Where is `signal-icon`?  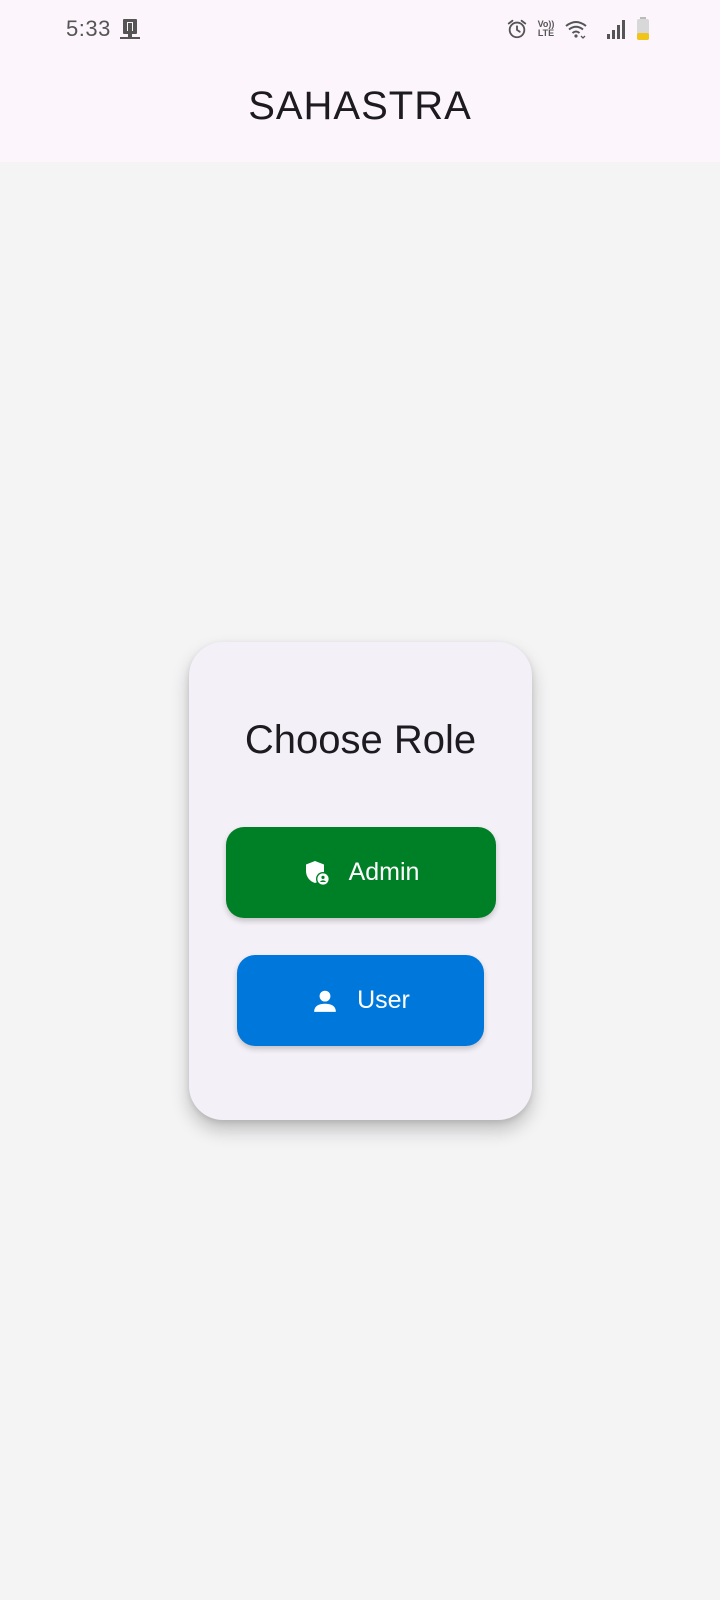
signal-icon is located at coordinates (617, 29).